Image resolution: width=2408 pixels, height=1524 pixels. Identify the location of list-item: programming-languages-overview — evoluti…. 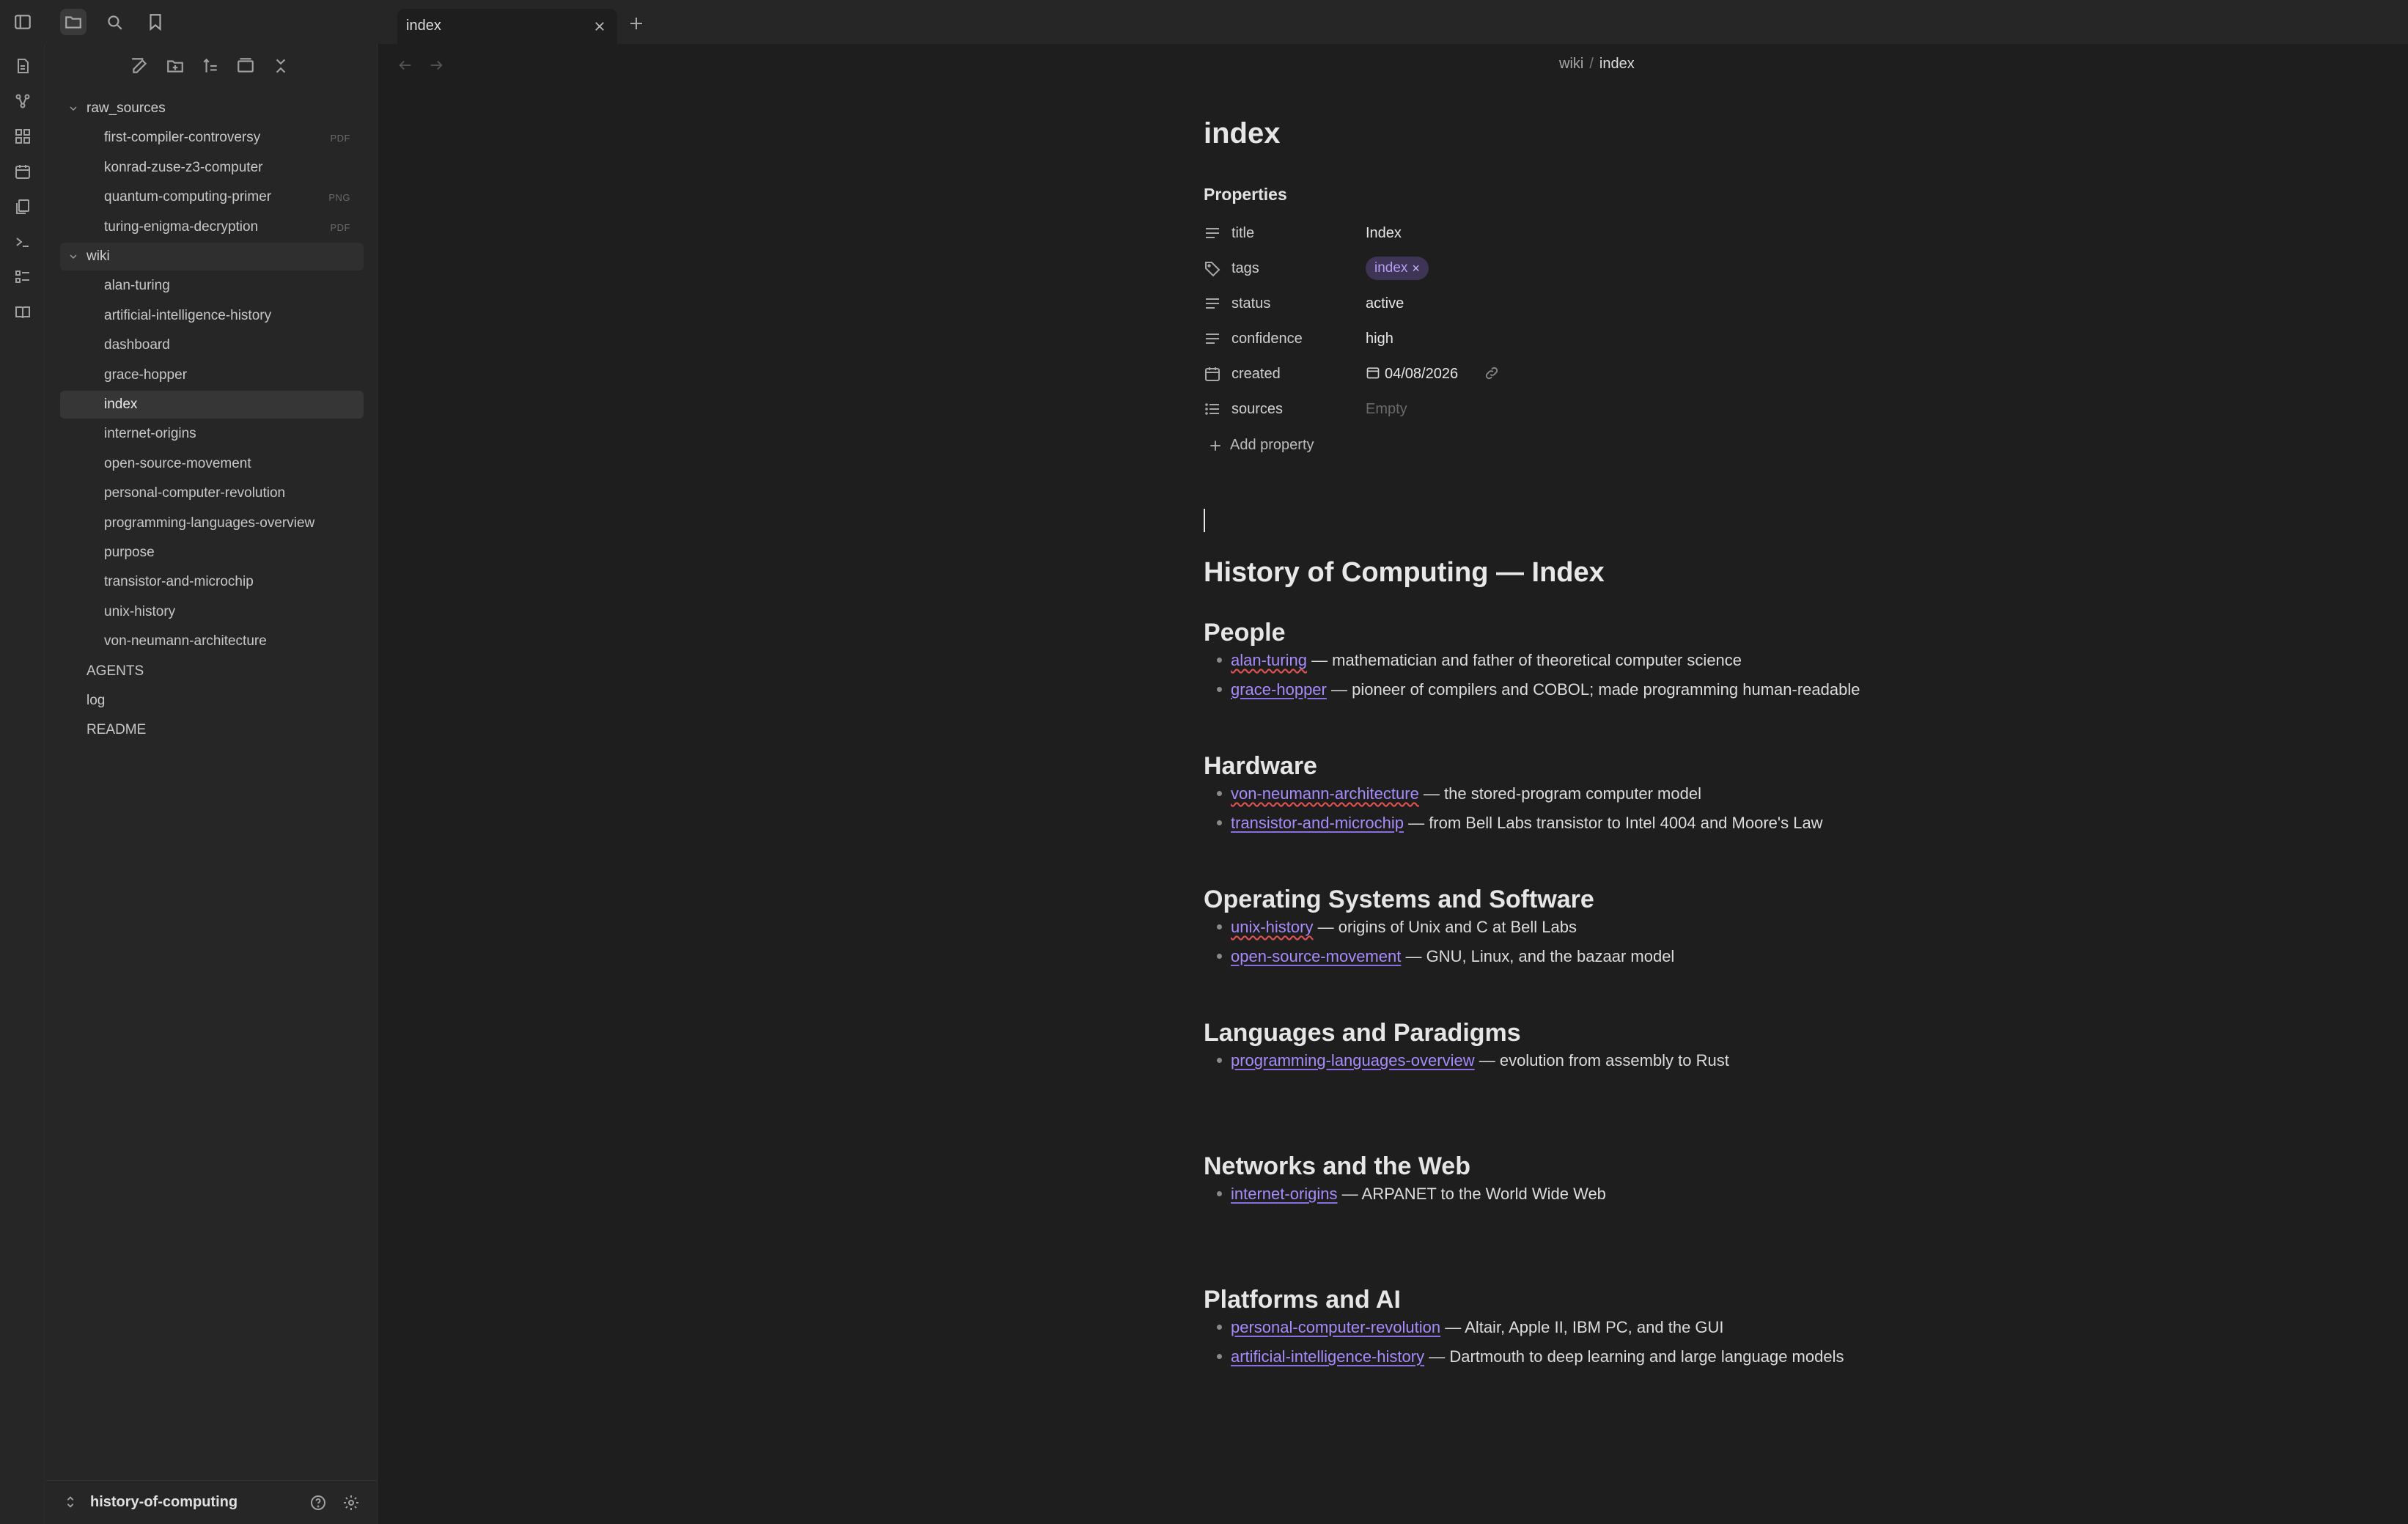
(1473, 1062).